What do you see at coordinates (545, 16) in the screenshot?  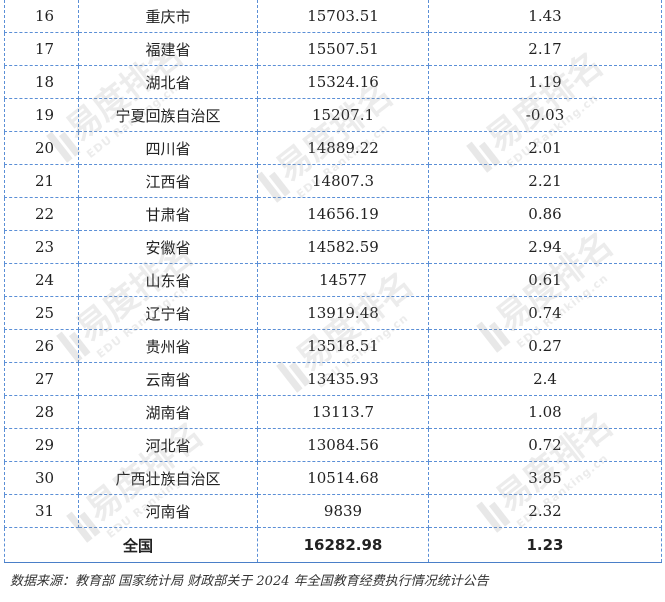 I see `rate-cell: 1.43` at bounding box center [545, 16].